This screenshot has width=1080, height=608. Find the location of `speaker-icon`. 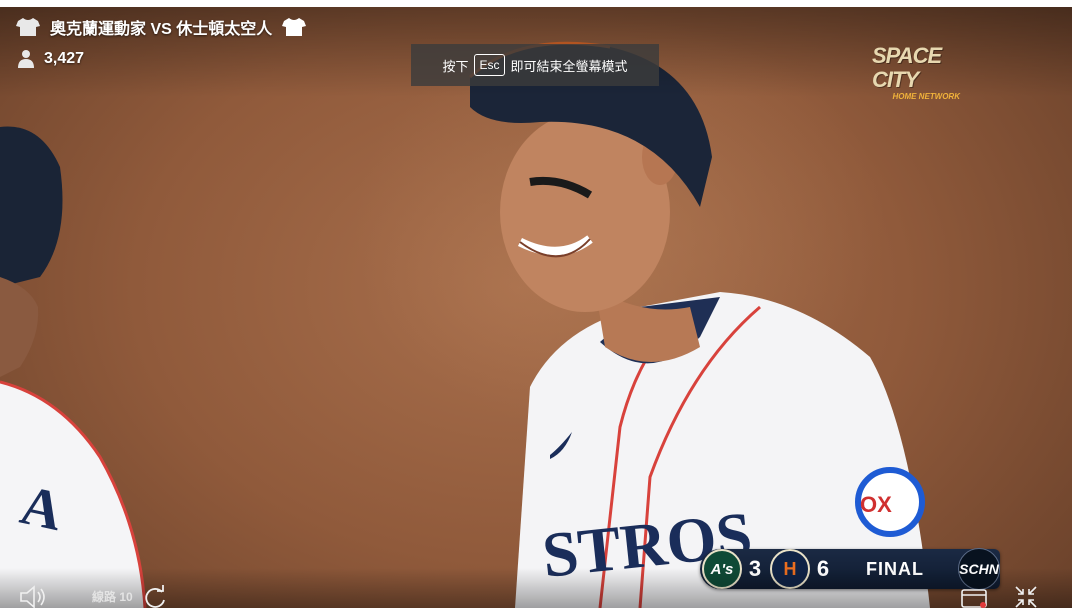

speaker-icon is located at coordinates (33, 596).